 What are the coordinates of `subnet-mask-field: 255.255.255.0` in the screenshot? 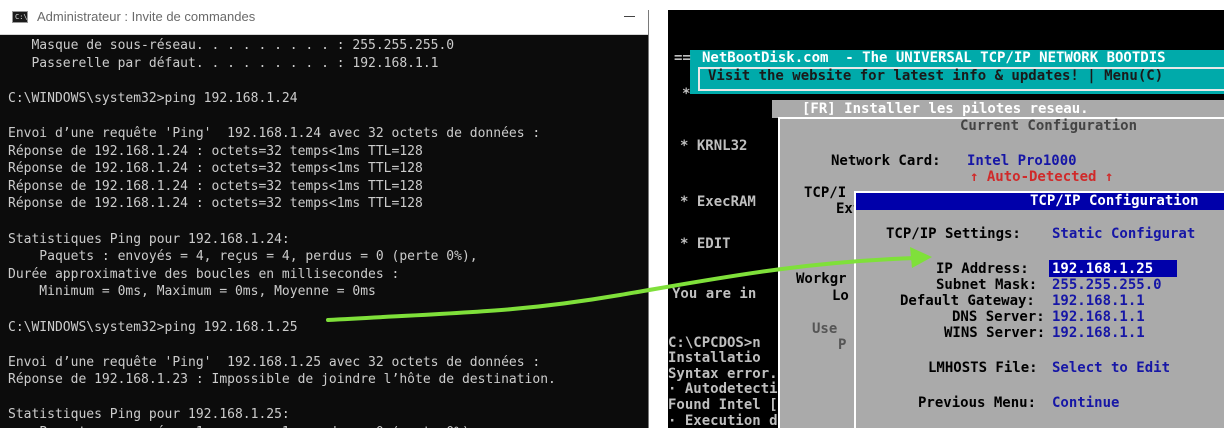 It's located at (1107, 285).